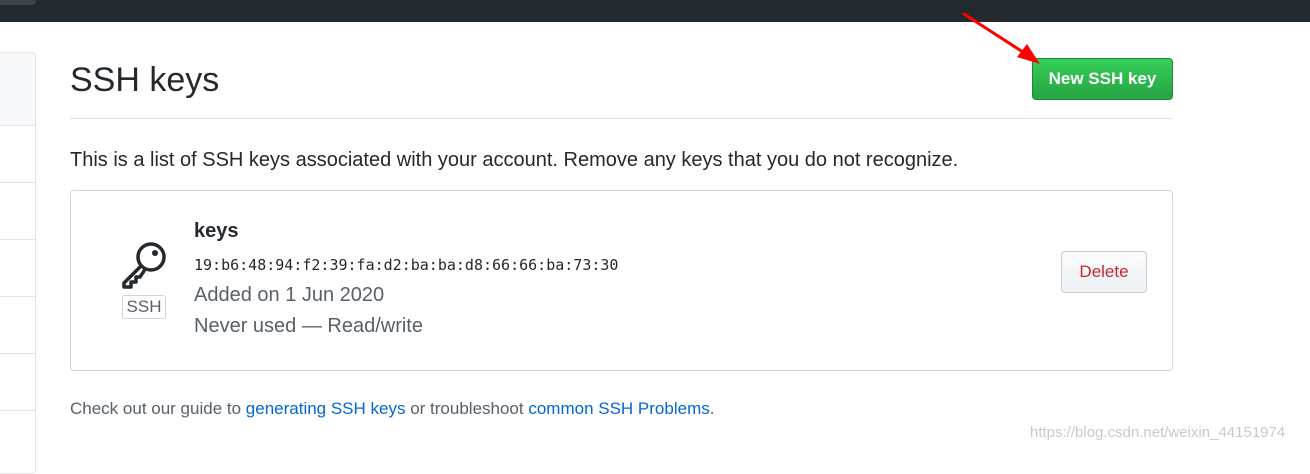  Describe the element at coordinates (289, 295) in the screenshot. I see `key-added-date: Added on 1 Jun 2020` at that location.